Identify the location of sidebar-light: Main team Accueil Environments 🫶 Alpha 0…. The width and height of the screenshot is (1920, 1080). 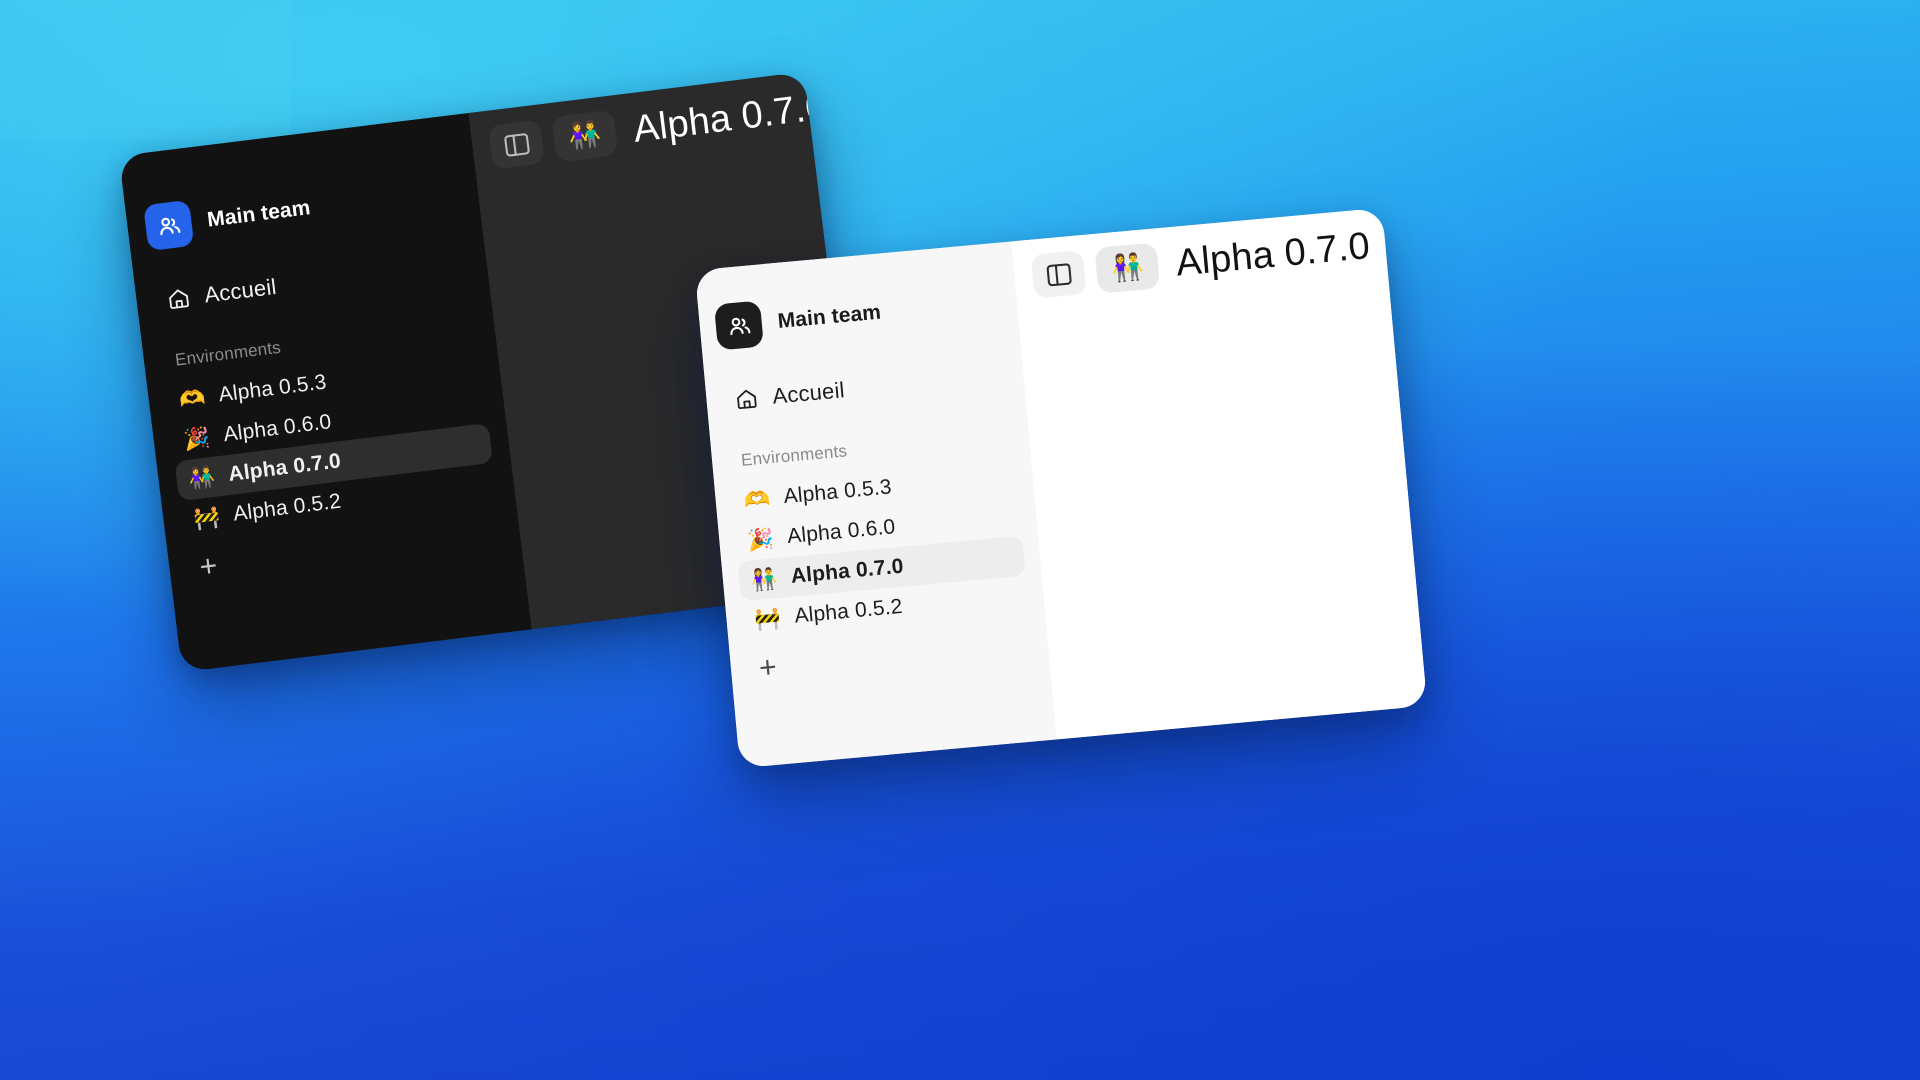
(875, 505).